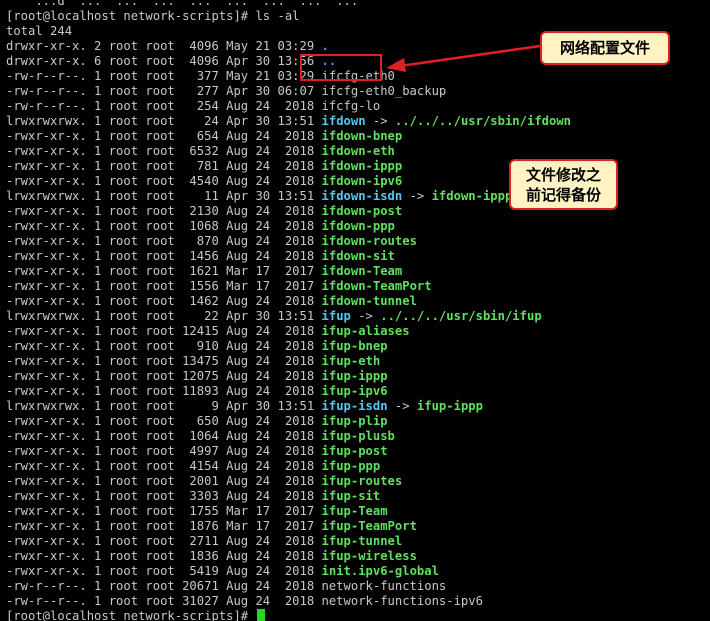 The image size is (710, 621). I want to click on line-text: -rwxr-xr-x. 1 root root 1064 Aug 24 2018, so click(164, 436).